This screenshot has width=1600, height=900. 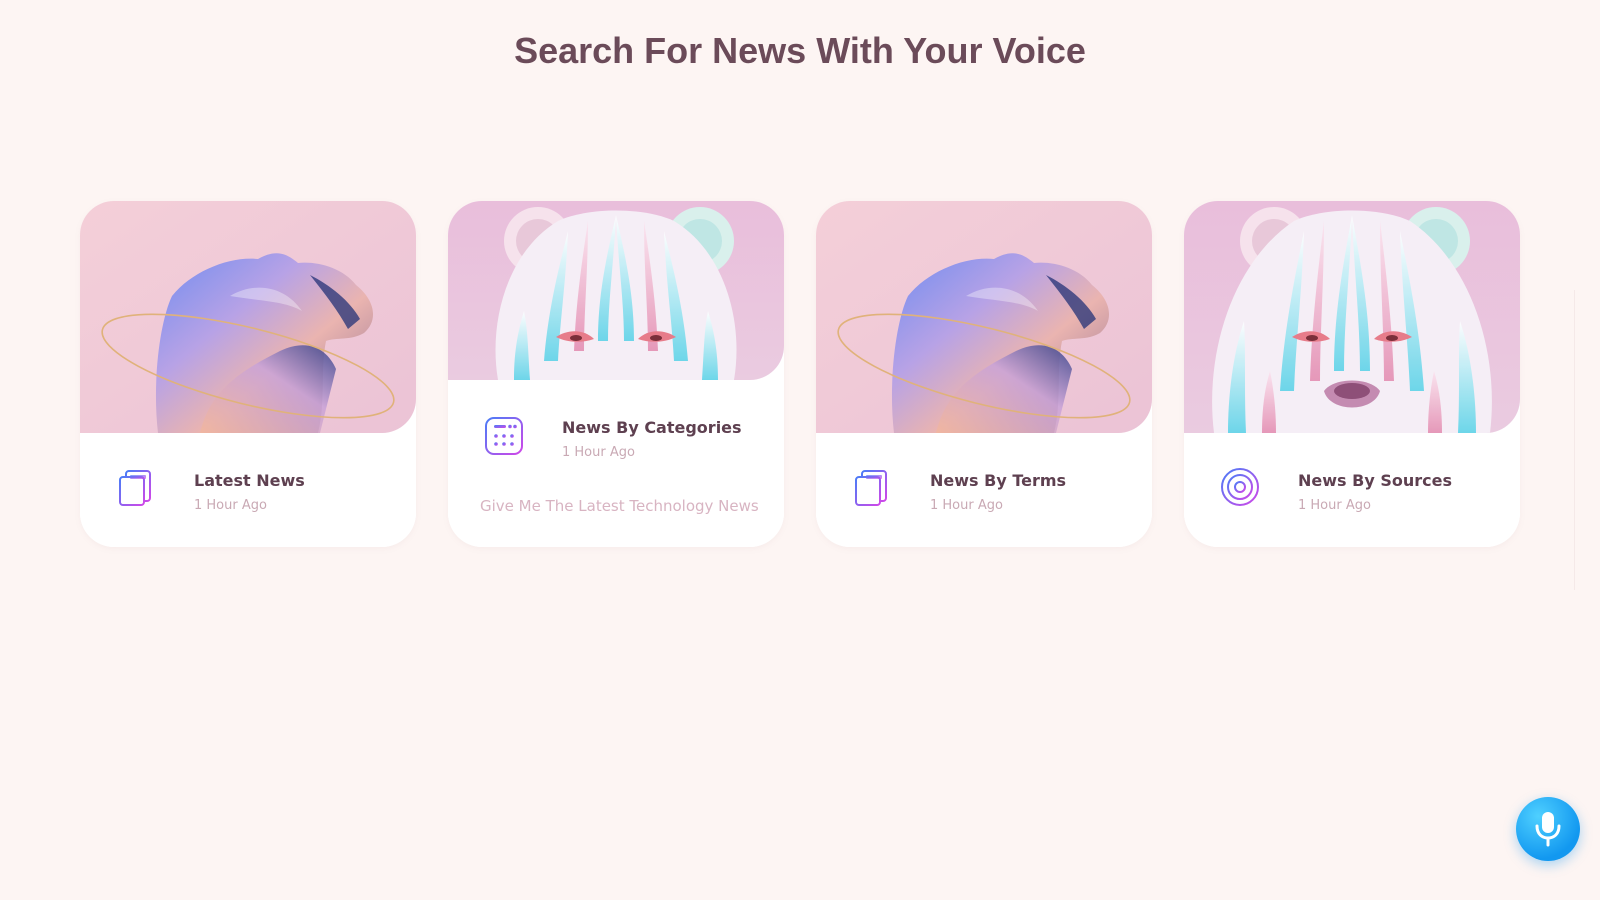 I want to click on card-title: News By Categories, so click(x=652, y=427).